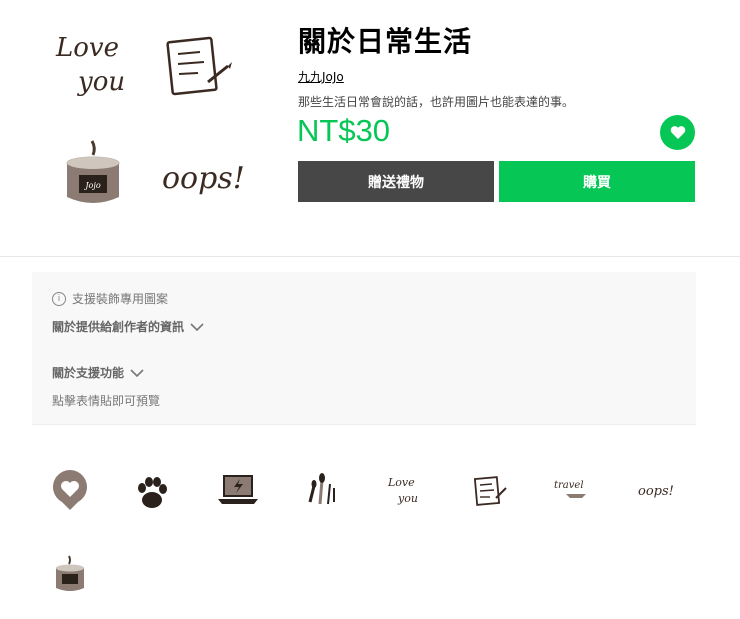 The height and width of the screenshot is (619, 740). Describe the element at coordinates (92, 185) in the screenshot. I see `svg-text: Jojo` at that location.